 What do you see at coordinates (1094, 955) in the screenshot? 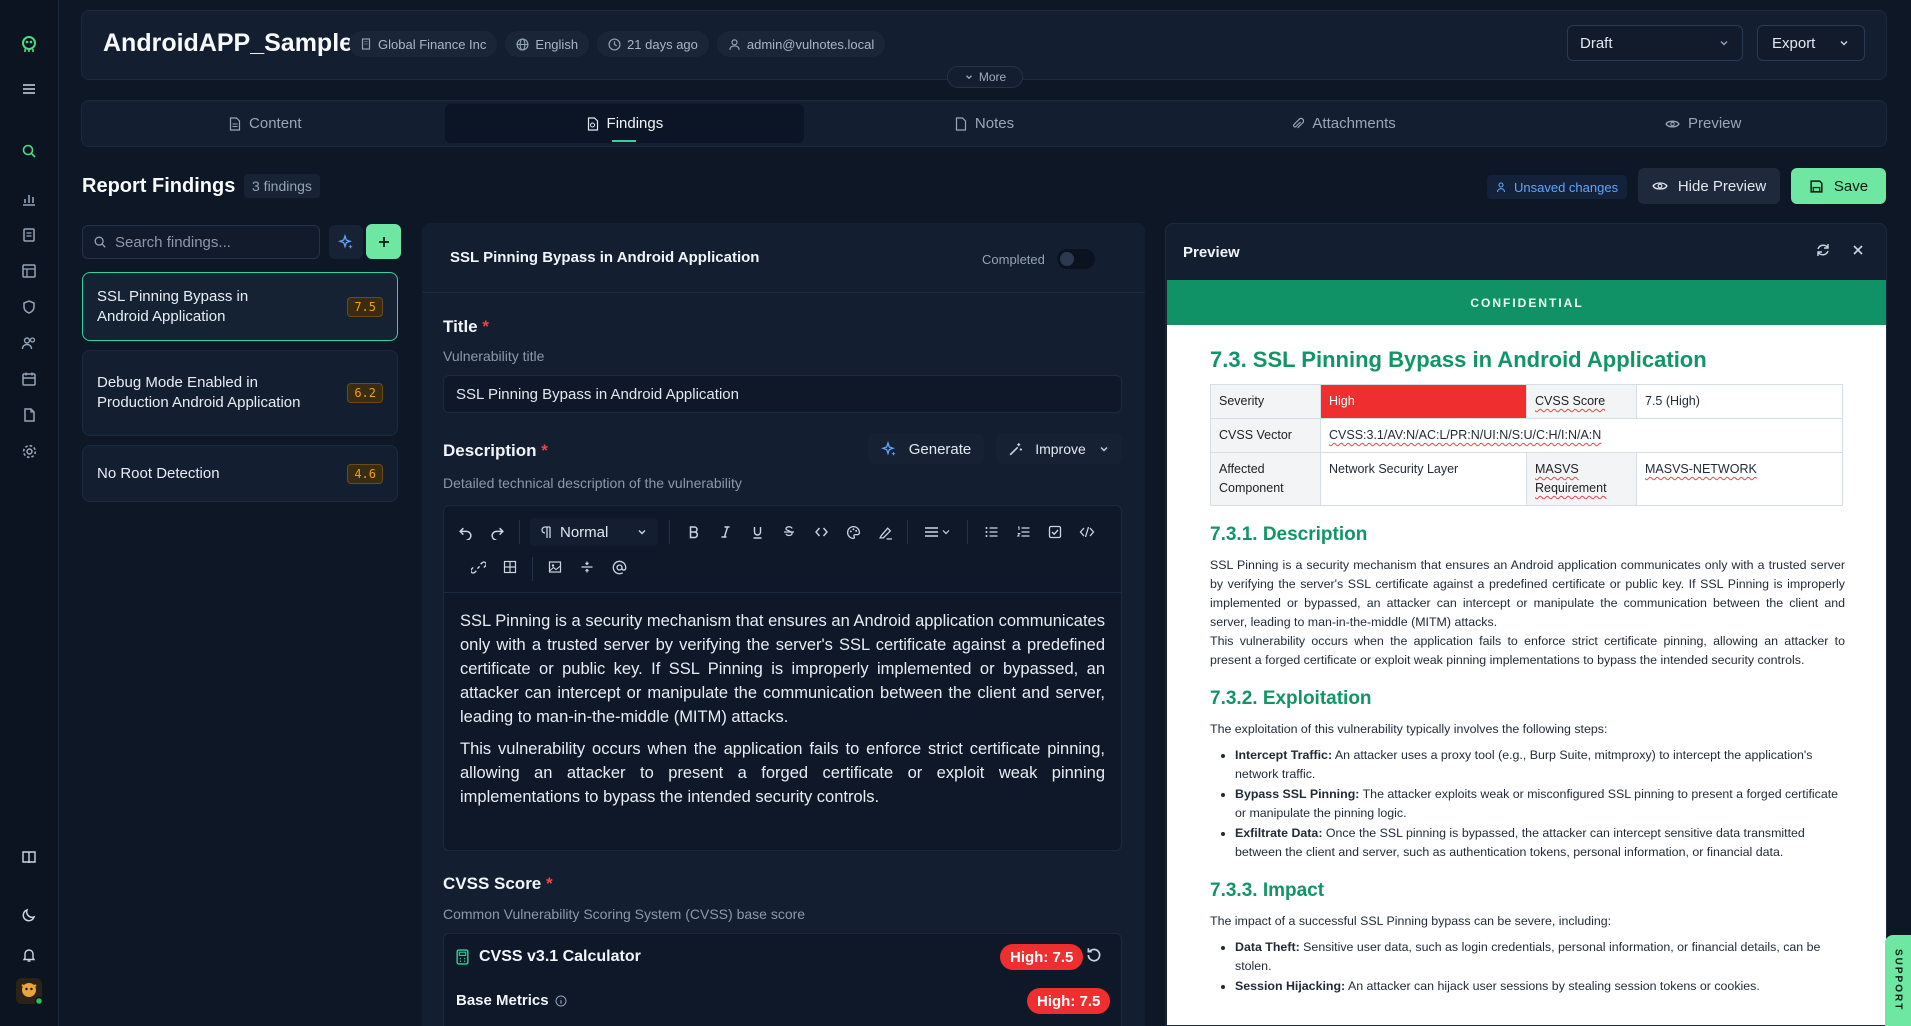
I see `reset-icon` at bounding box center [1094, 955].